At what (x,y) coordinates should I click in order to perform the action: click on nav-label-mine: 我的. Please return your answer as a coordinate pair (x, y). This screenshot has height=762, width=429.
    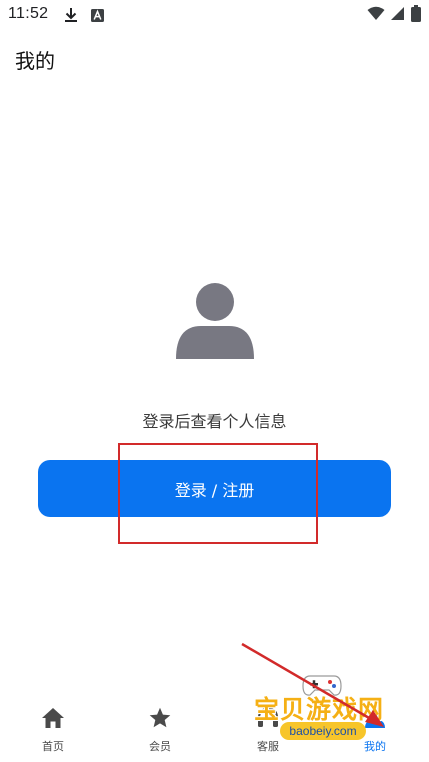
    Looking at the image, I should click on (375, 746).